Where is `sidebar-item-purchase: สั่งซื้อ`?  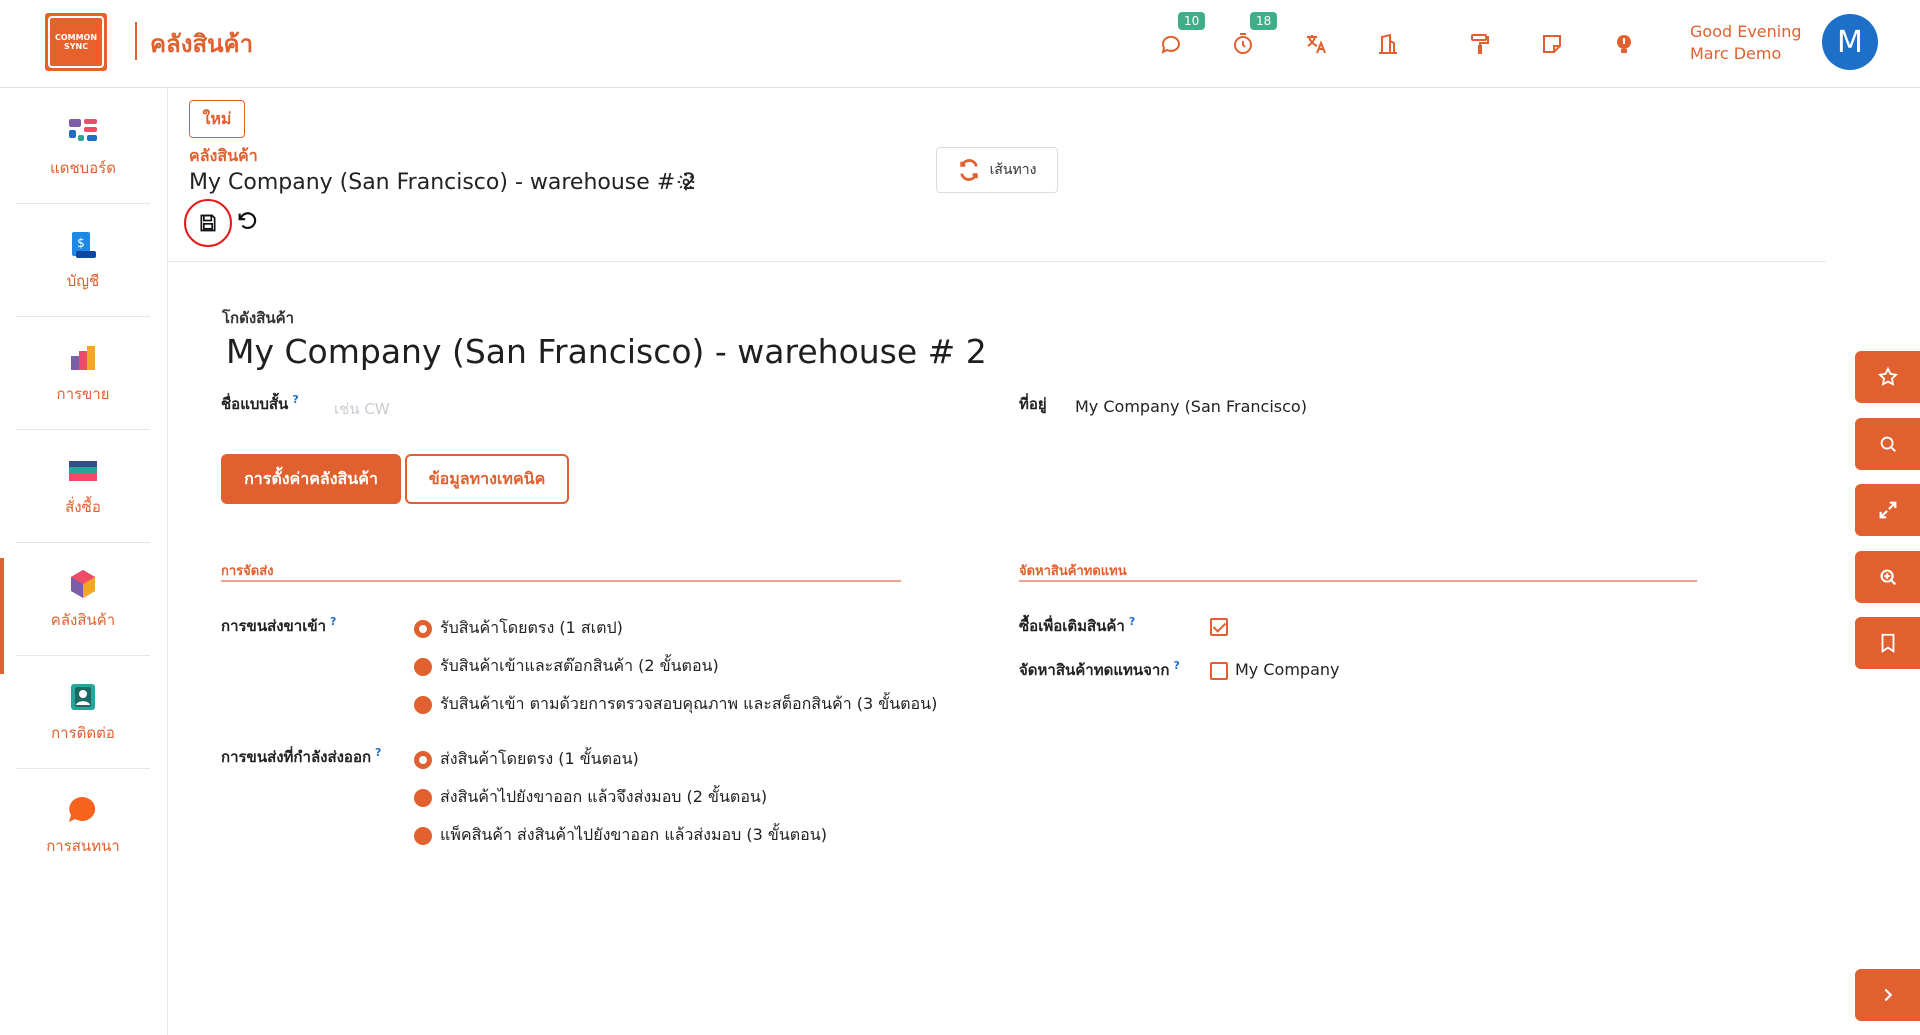 sidebar-item-purchase: สั่งซื้อ is located at coordinates (83, 487).